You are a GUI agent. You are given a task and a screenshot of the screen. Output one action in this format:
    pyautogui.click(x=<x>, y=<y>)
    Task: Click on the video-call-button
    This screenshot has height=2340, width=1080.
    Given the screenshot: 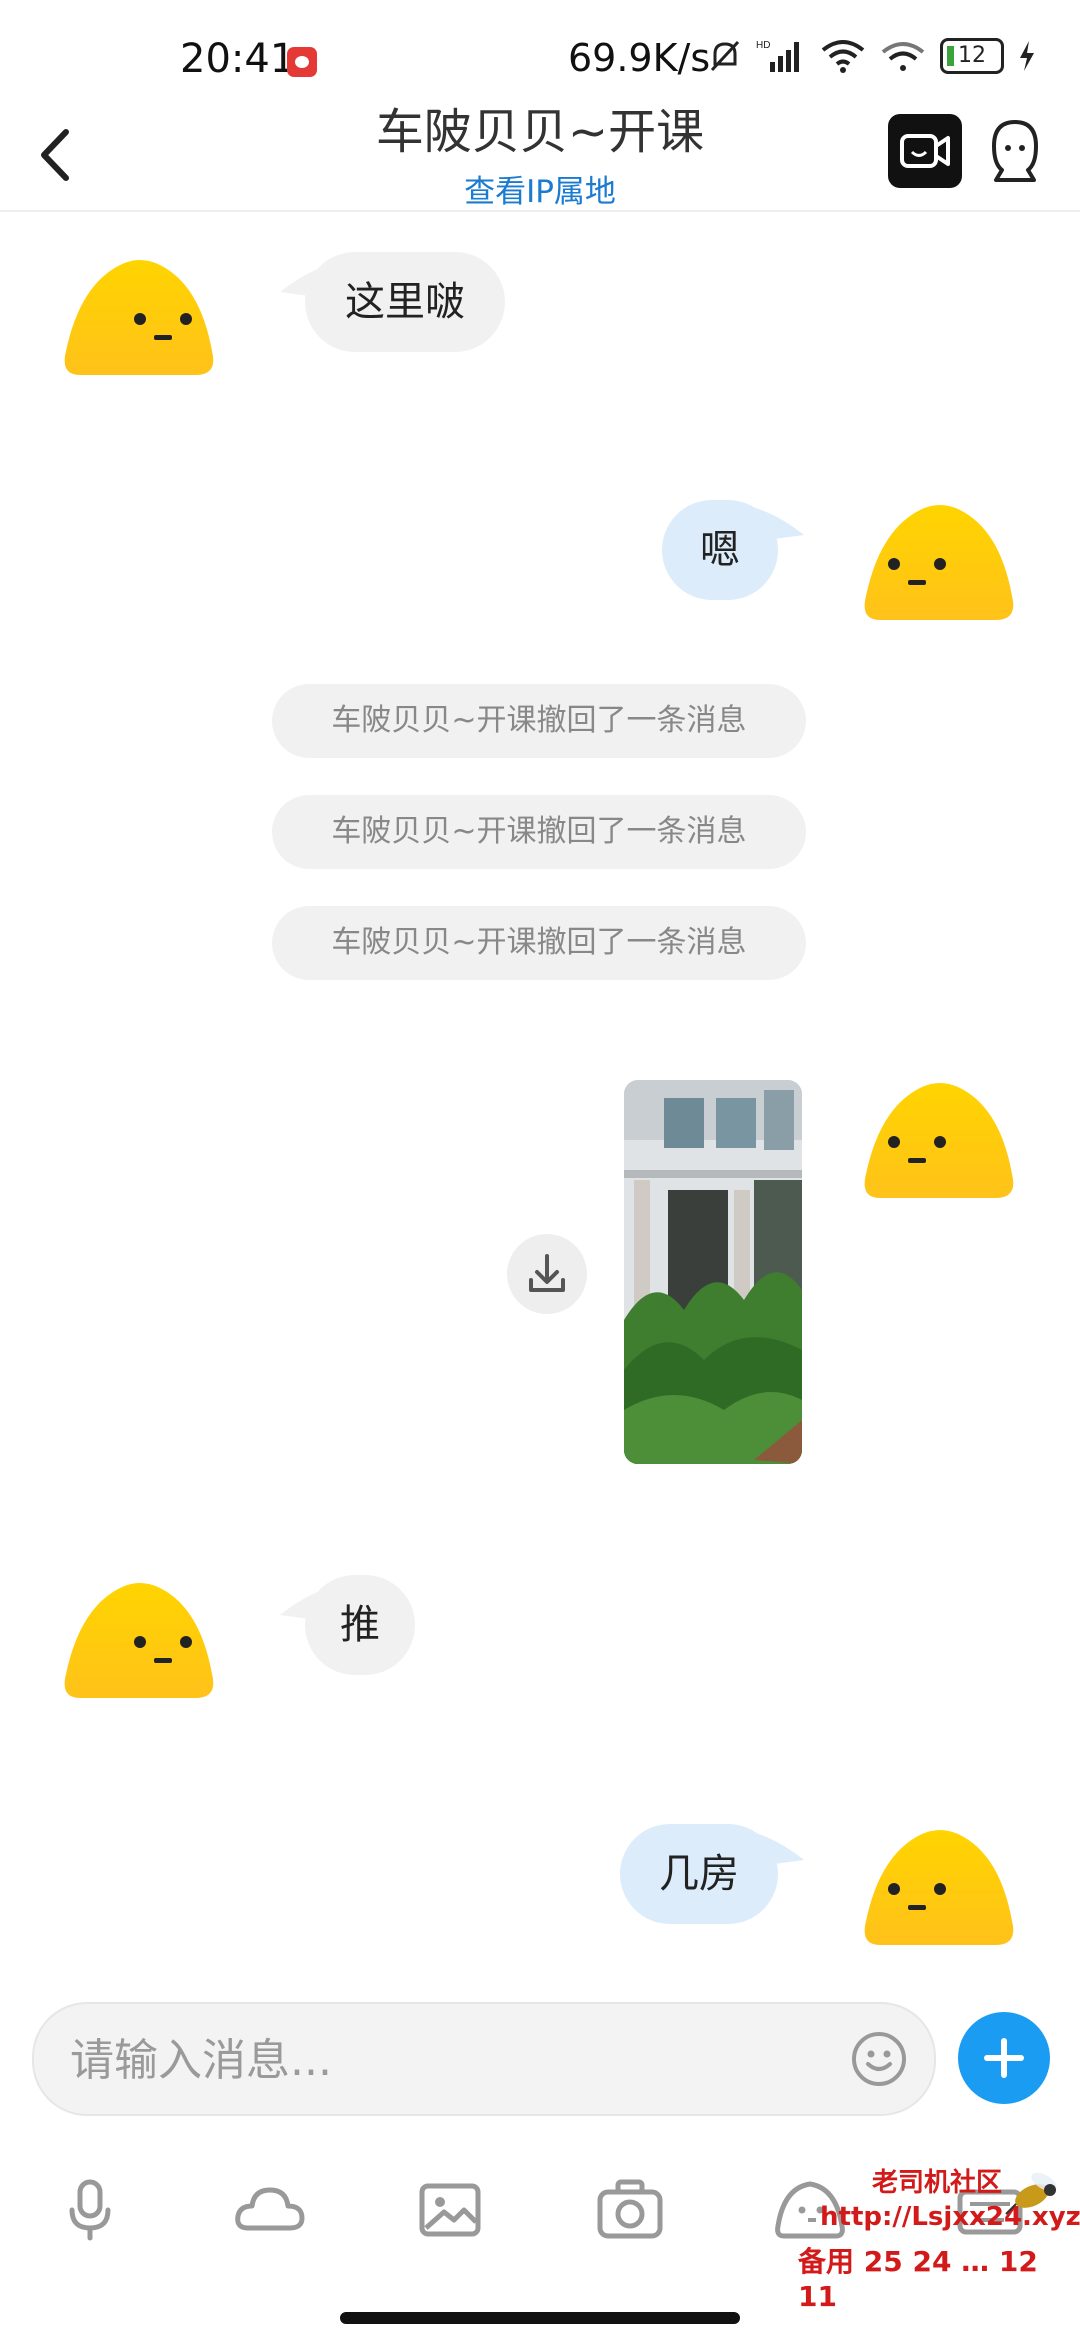 What is the action you would take?
    pyautogui.click(x=925, y=151)
    